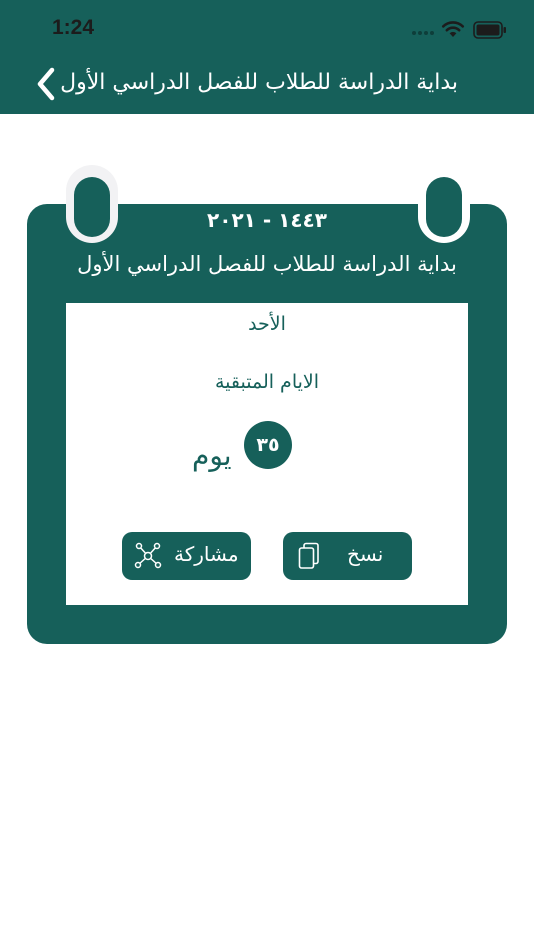  Describe the element at coordinates (489, 30) in the screenshot. I see `battery-icon` at that location.